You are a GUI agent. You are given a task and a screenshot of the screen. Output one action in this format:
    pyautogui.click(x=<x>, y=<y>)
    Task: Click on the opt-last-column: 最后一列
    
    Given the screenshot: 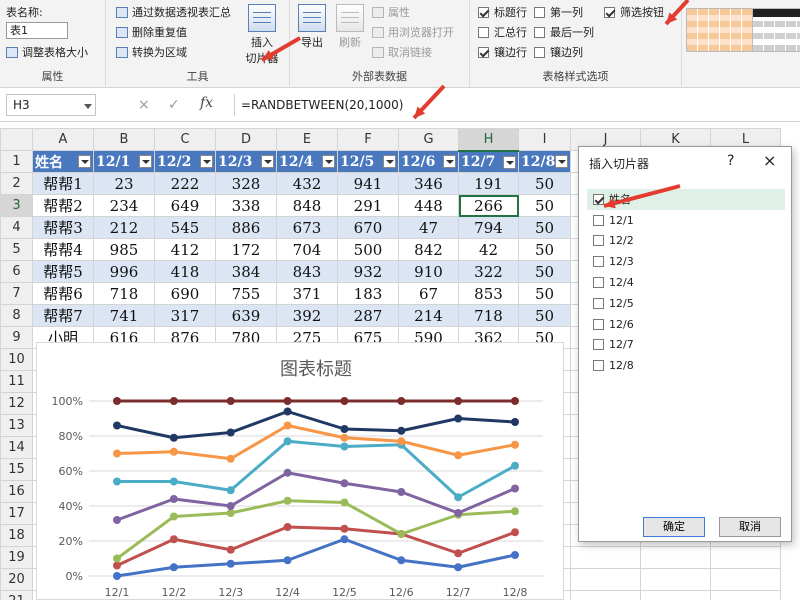 What is the action you would take?
    pyautogui.click(x=564, y=32)
    